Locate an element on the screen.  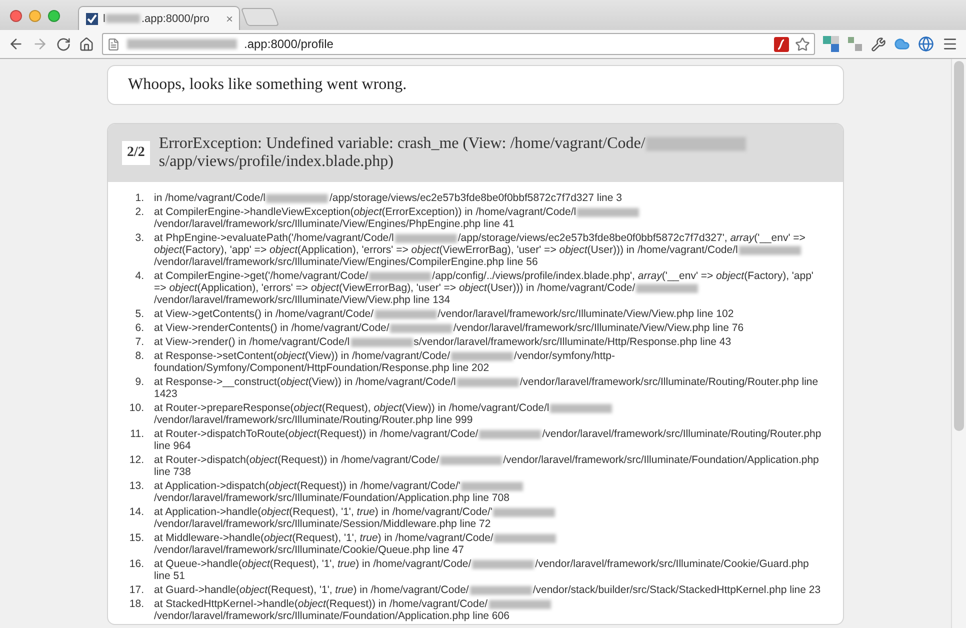
frame-number: 16. is located at coordinates (136, 565).